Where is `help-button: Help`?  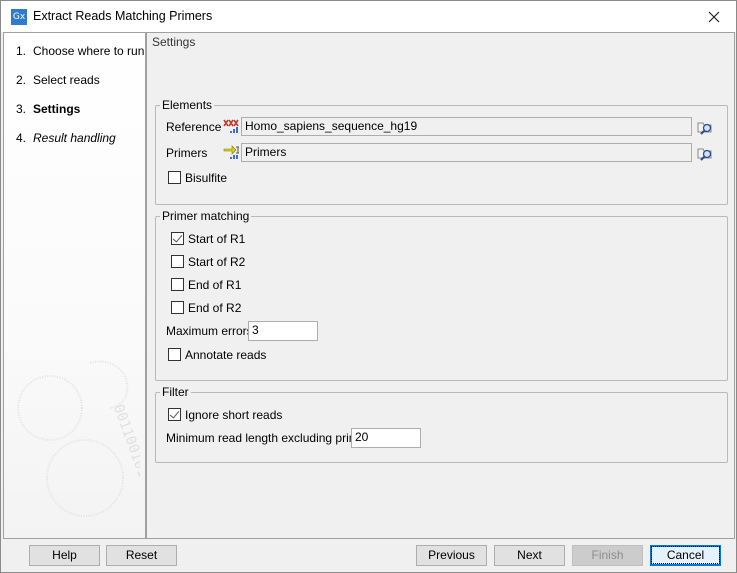 help-button: Help is located at coordinates (64, 555).